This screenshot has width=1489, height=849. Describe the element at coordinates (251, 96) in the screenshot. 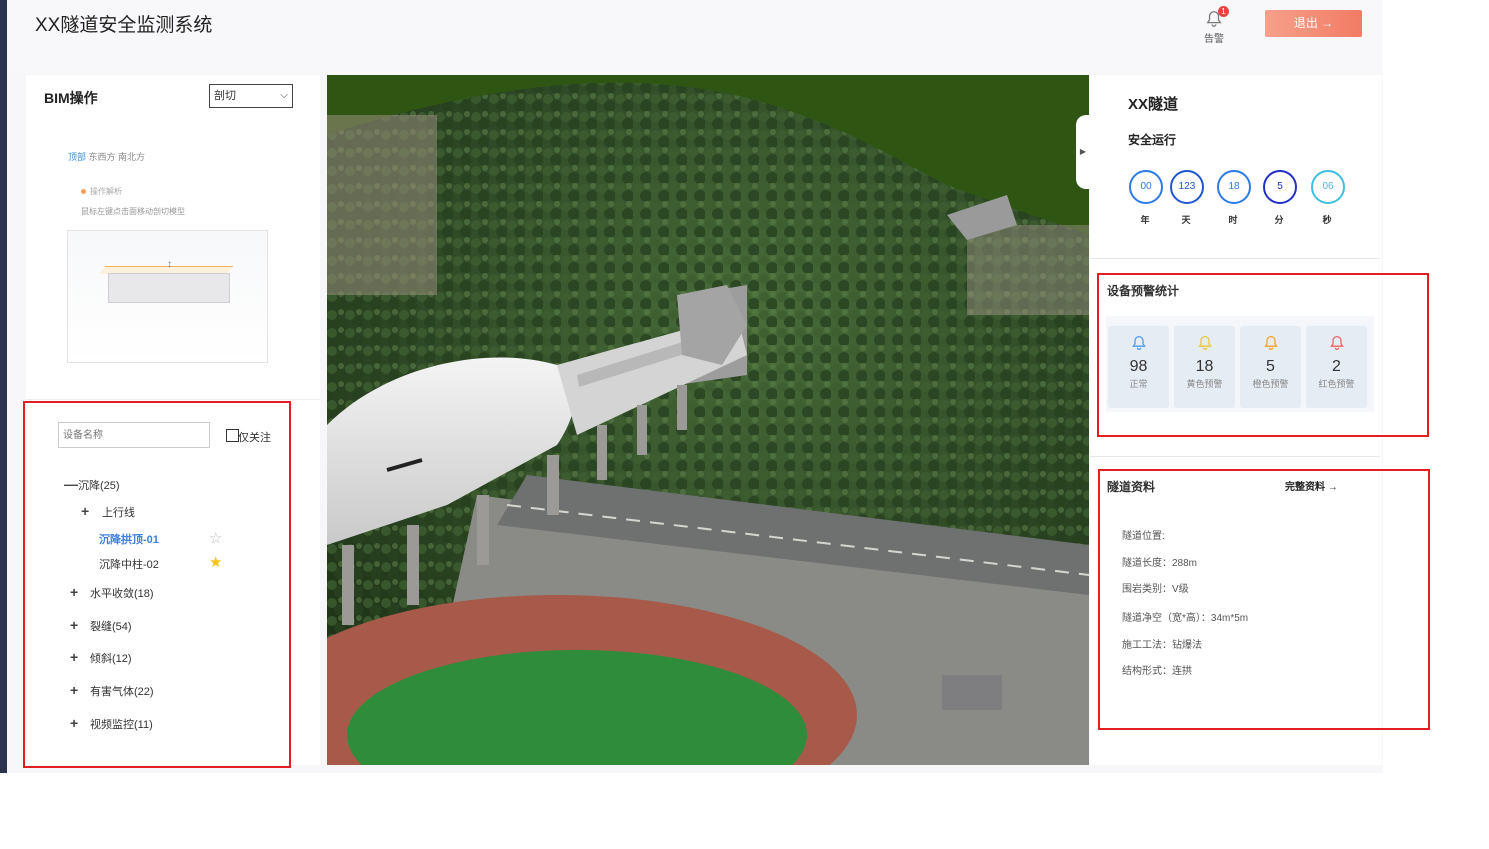

I see `bim-mode-select: 剖切 ⌵` at that location.